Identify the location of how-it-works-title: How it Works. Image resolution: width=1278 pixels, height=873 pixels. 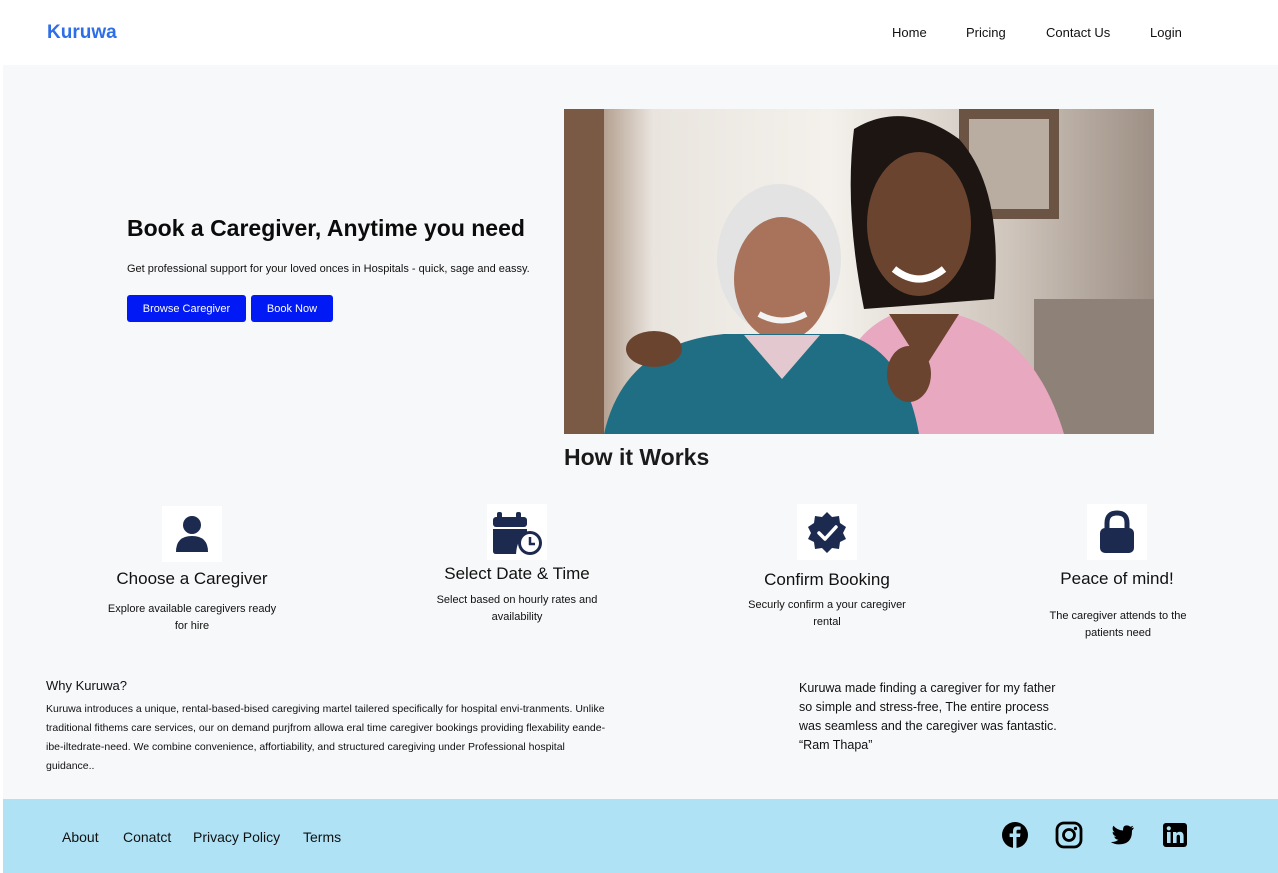
(637, 457).